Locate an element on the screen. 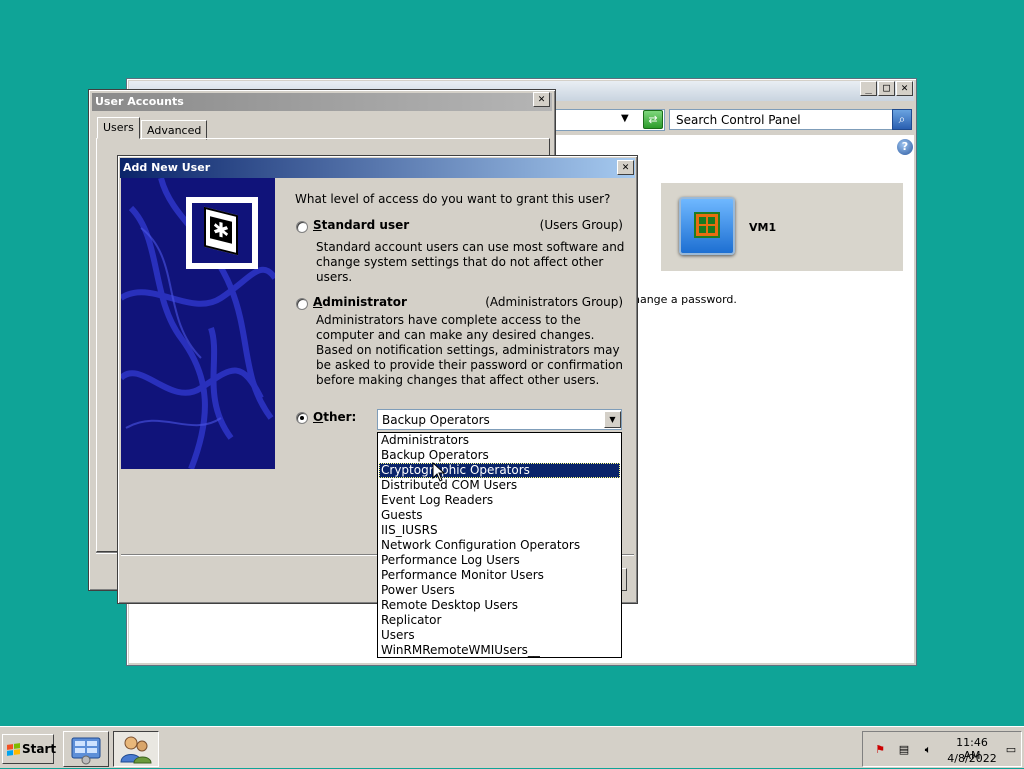 This screenshot has height=769, width=1024. wizard-banner: ✱ is located at coordinates (198, 323).